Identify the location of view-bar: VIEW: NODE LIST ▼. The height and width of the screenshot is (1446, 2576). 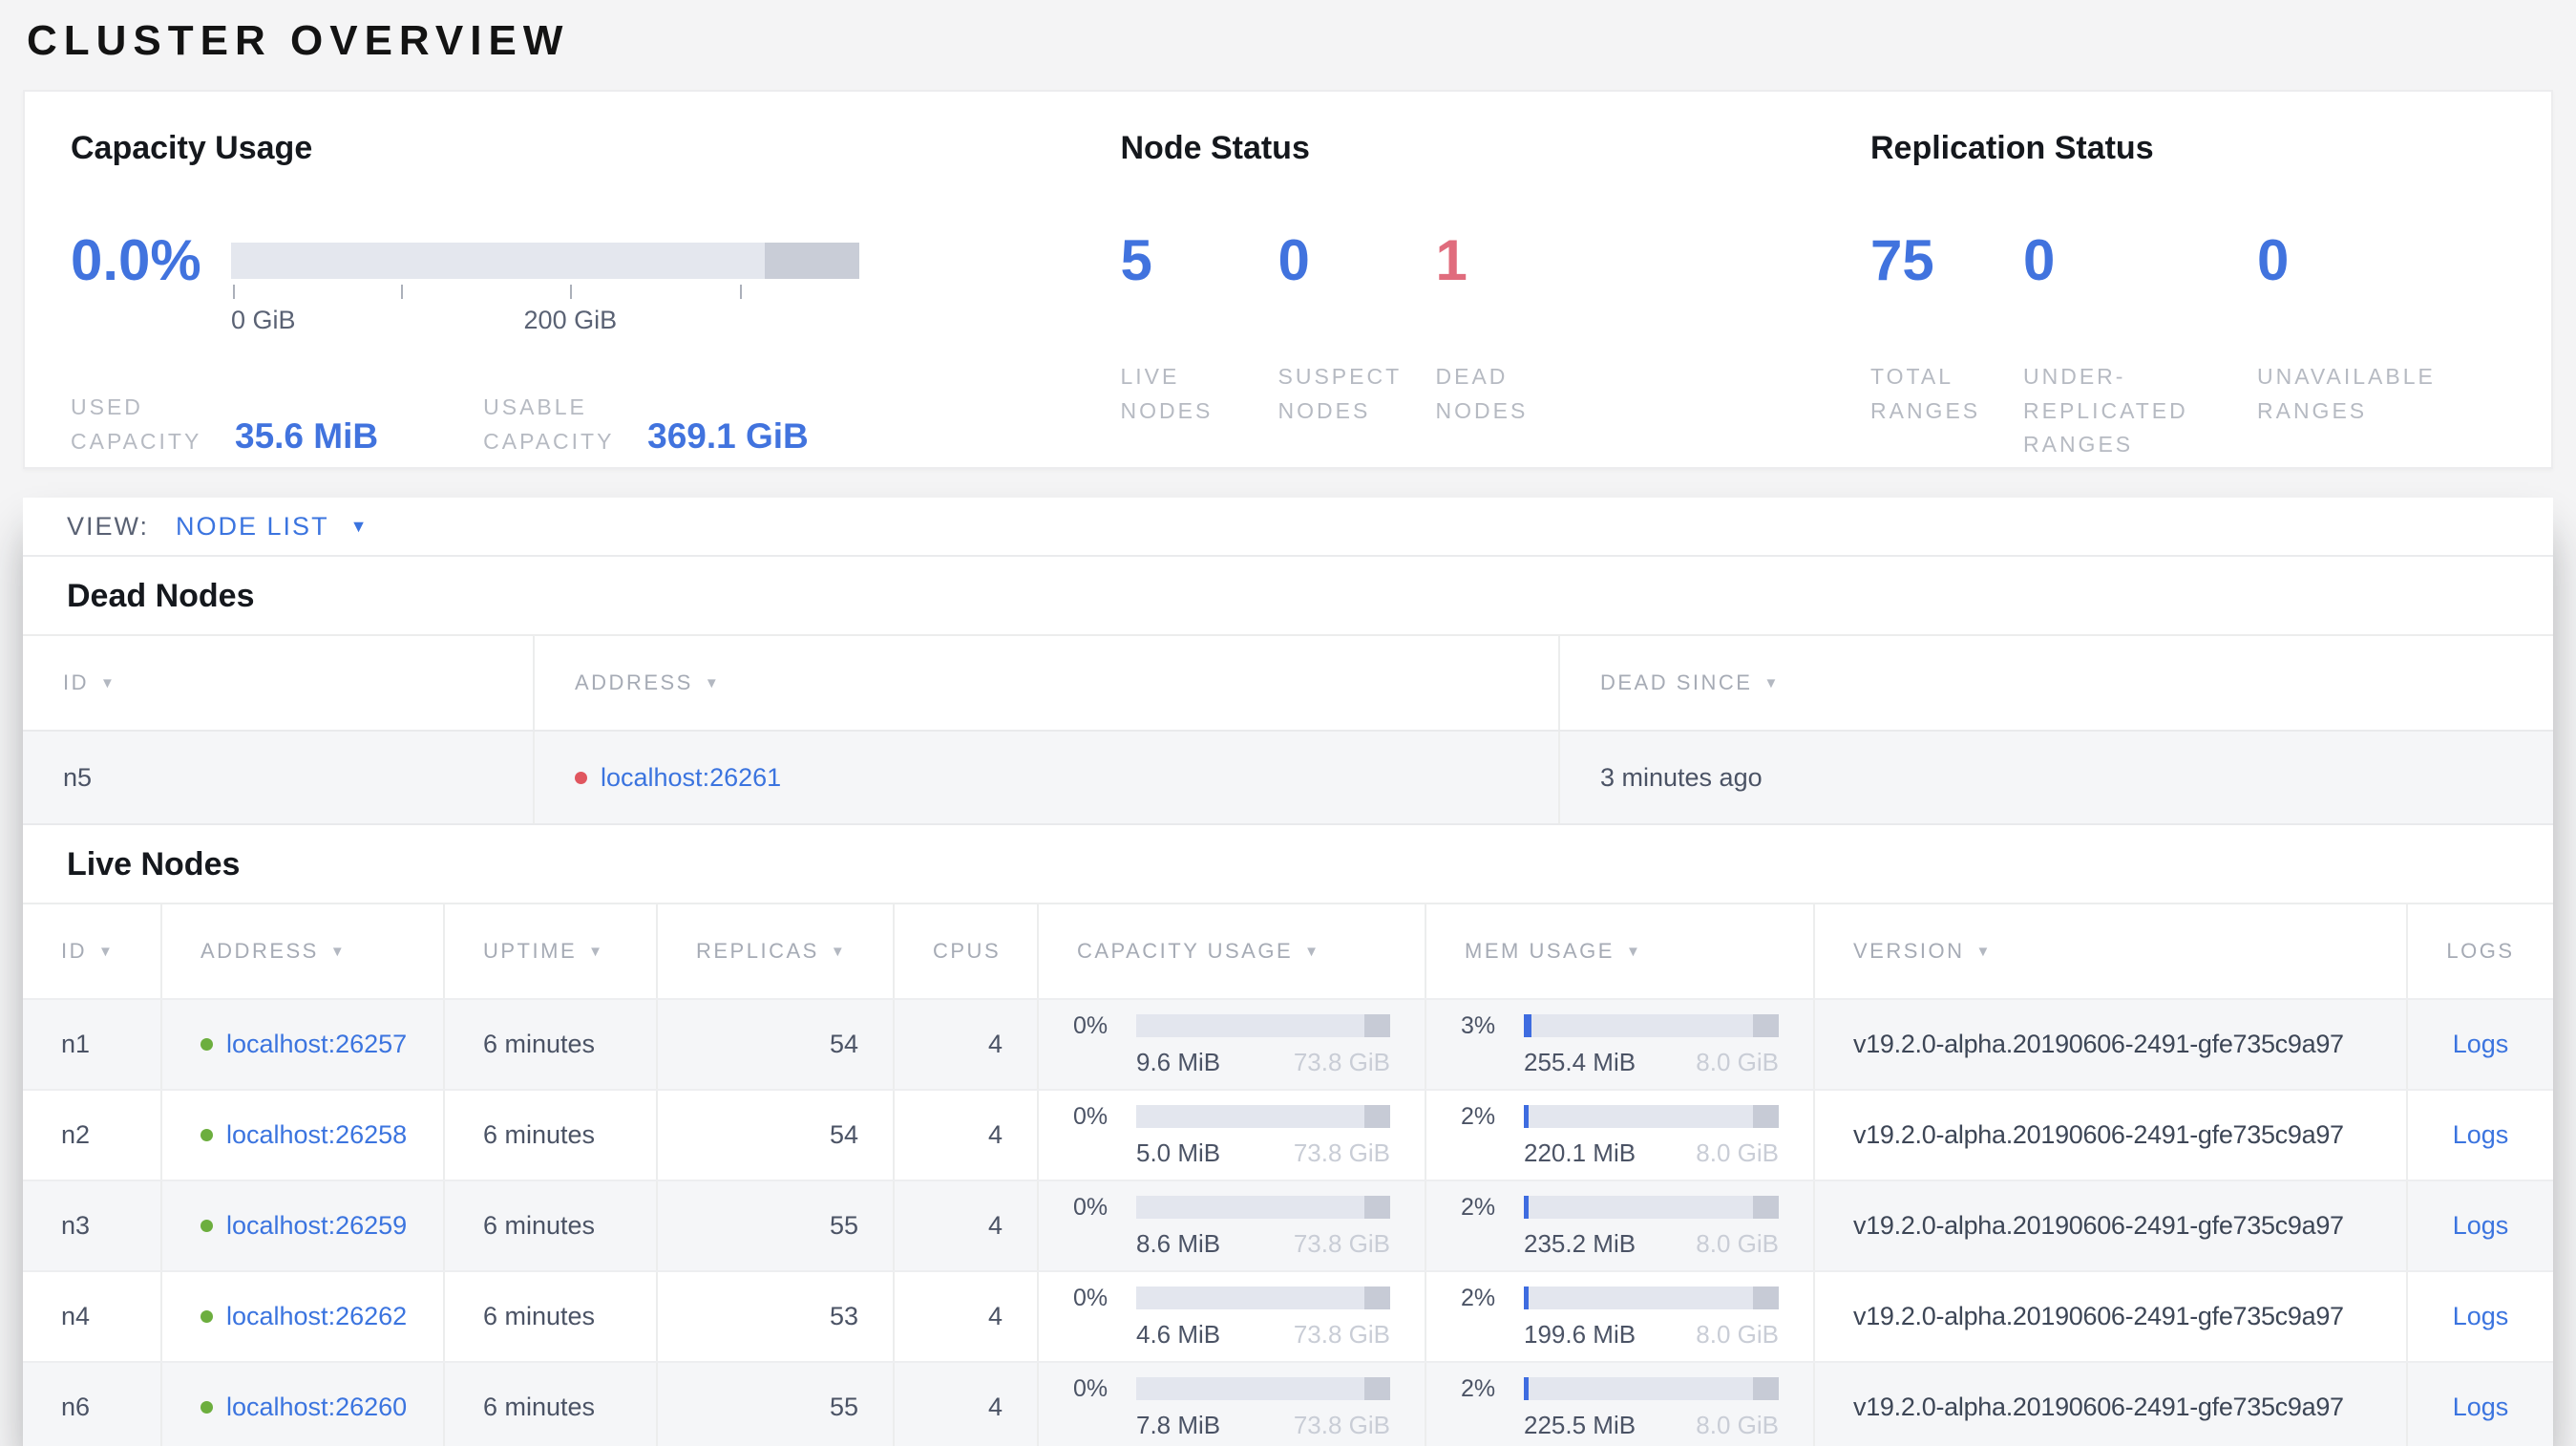
(1288, 527).